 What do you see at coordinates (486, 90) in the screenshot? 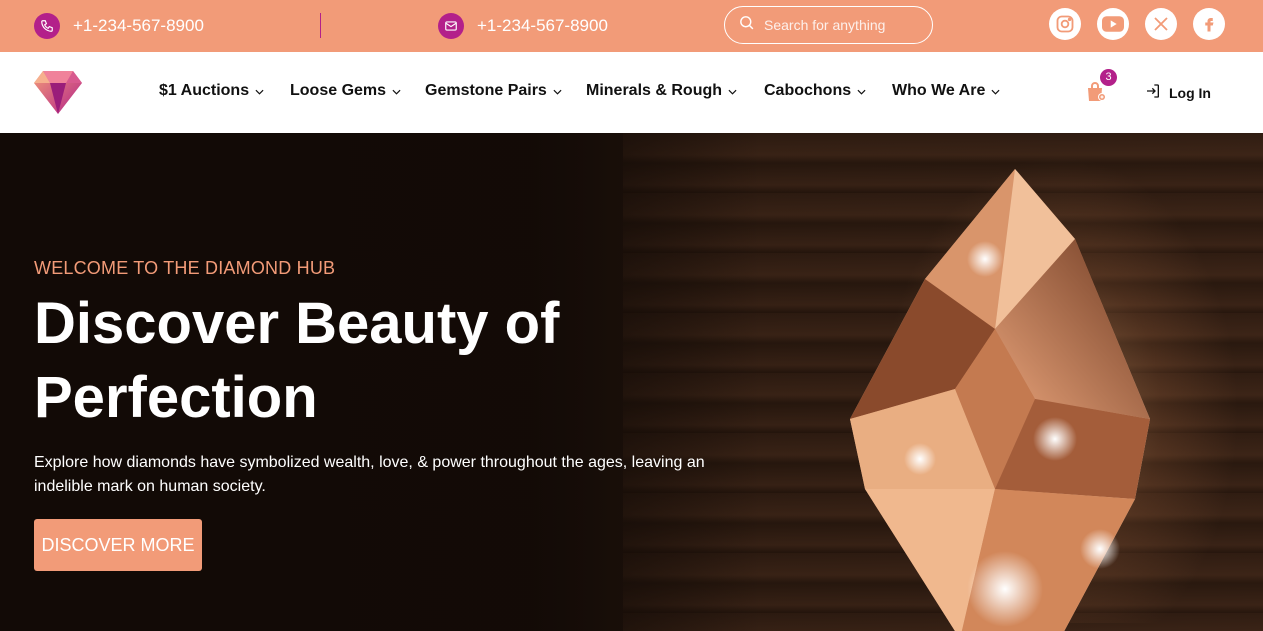
I see `nav-label: Gemstone Pairs` at bounding box center [486, 90].